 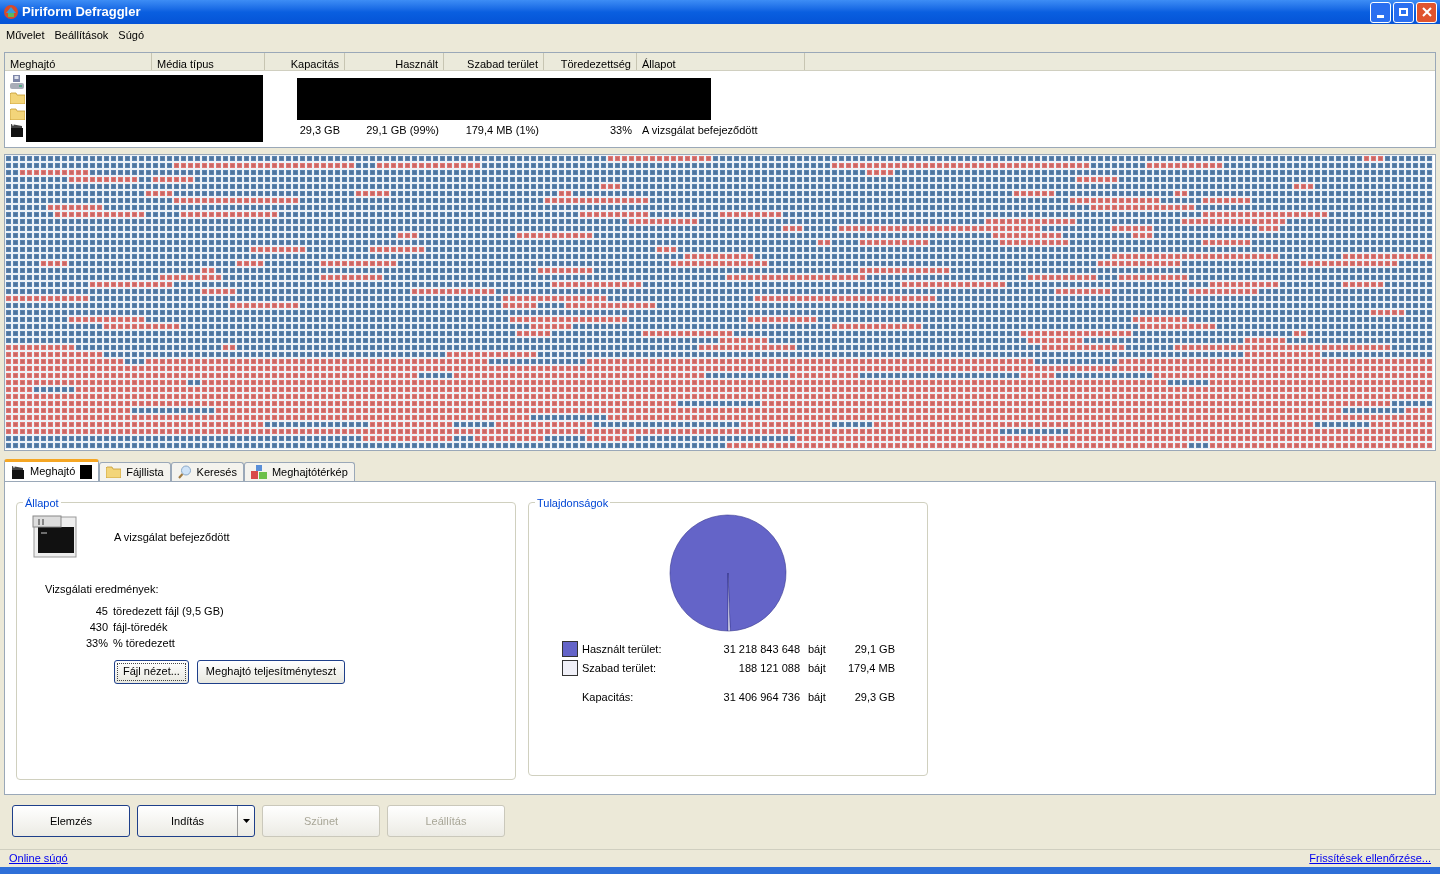 I want to click on action-button: Indítás, so click(x=196, y=821).